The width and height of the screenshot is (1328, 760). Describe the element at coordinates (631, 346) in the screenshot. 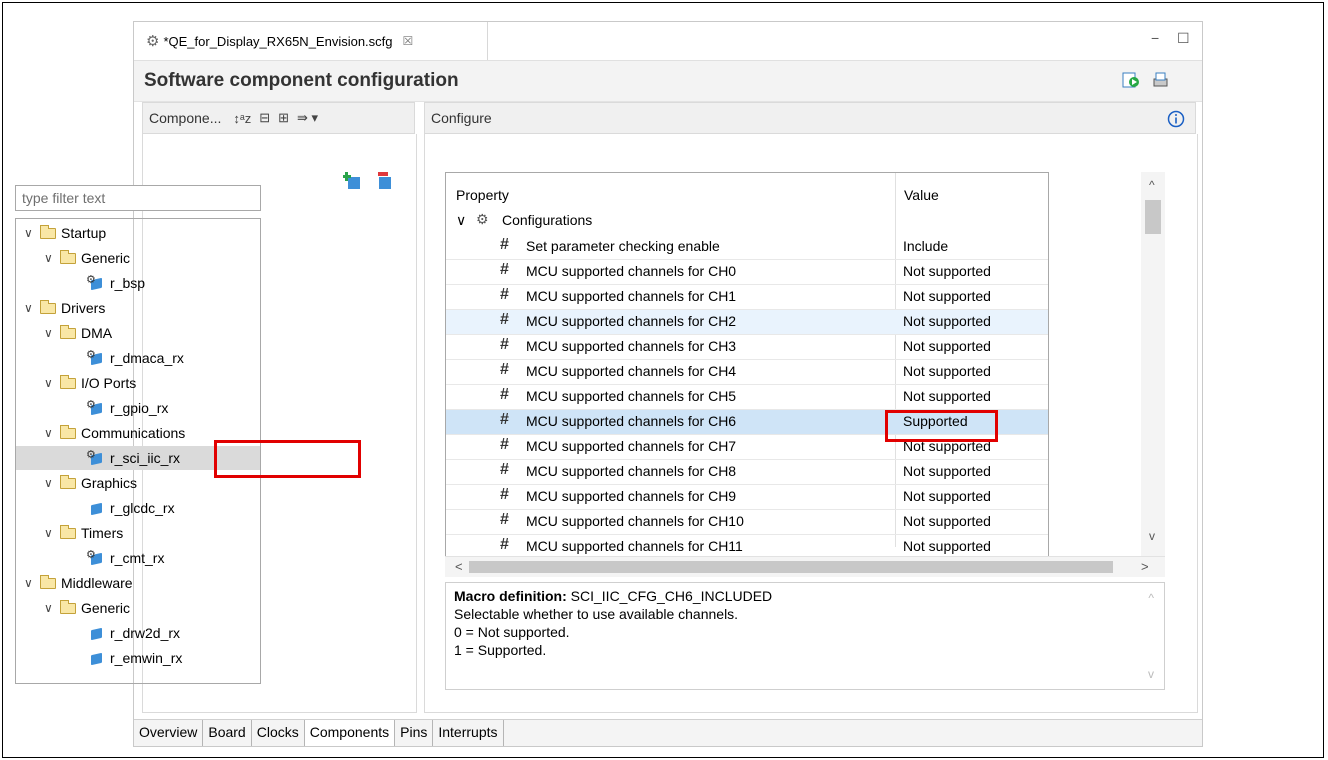

I see `property-cell: MCU supported channels for CH3` at that location.